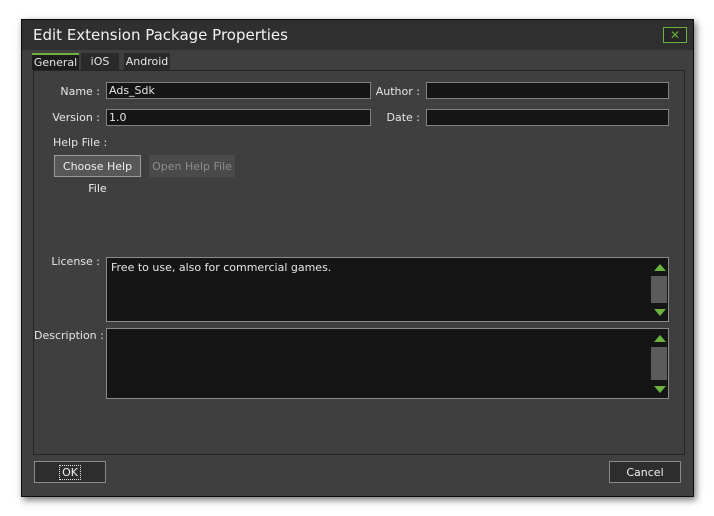 The image size is (714, 516). What do you see at coordinates (55, 61) in the screenshot?
I see `tab-general: General` at bounding box center [55, 61].